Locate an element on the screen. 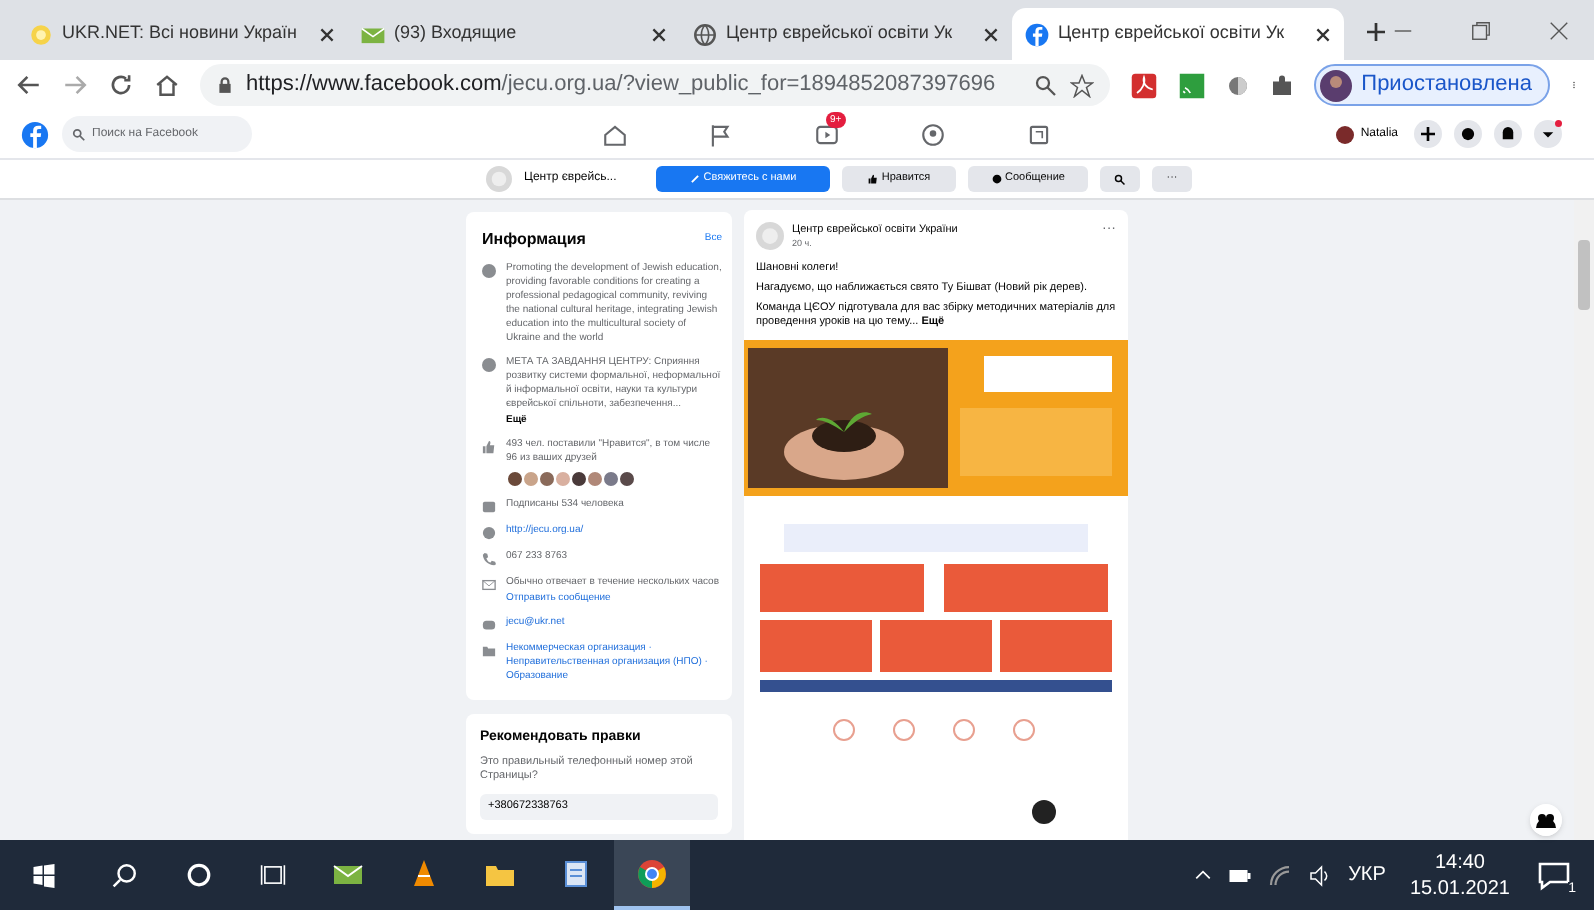  task-view-icon is located at coordinates (273, 875).